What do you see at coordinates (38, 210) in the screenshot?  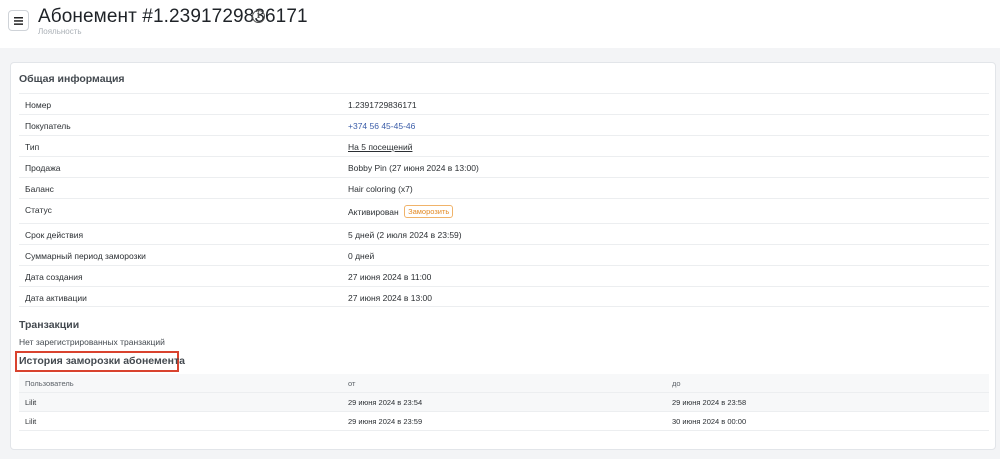 I see `info-label: Статус` at bounding box center [38, 210].